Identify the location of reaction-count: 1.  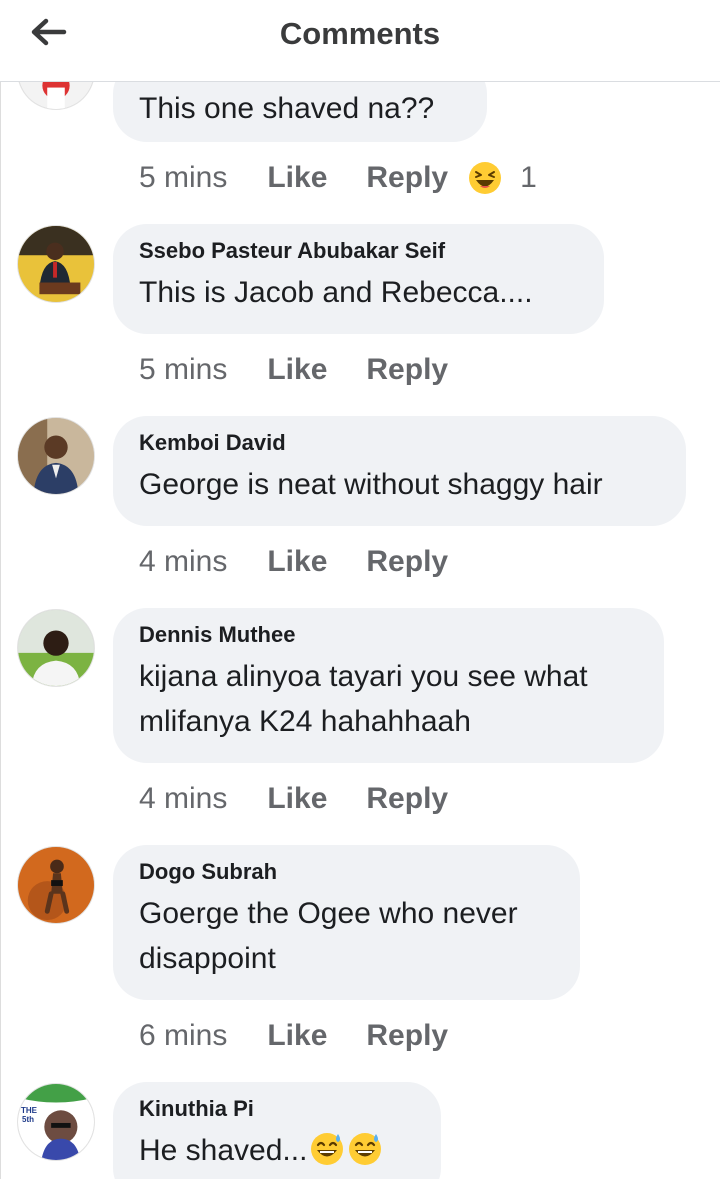
(528, 177).